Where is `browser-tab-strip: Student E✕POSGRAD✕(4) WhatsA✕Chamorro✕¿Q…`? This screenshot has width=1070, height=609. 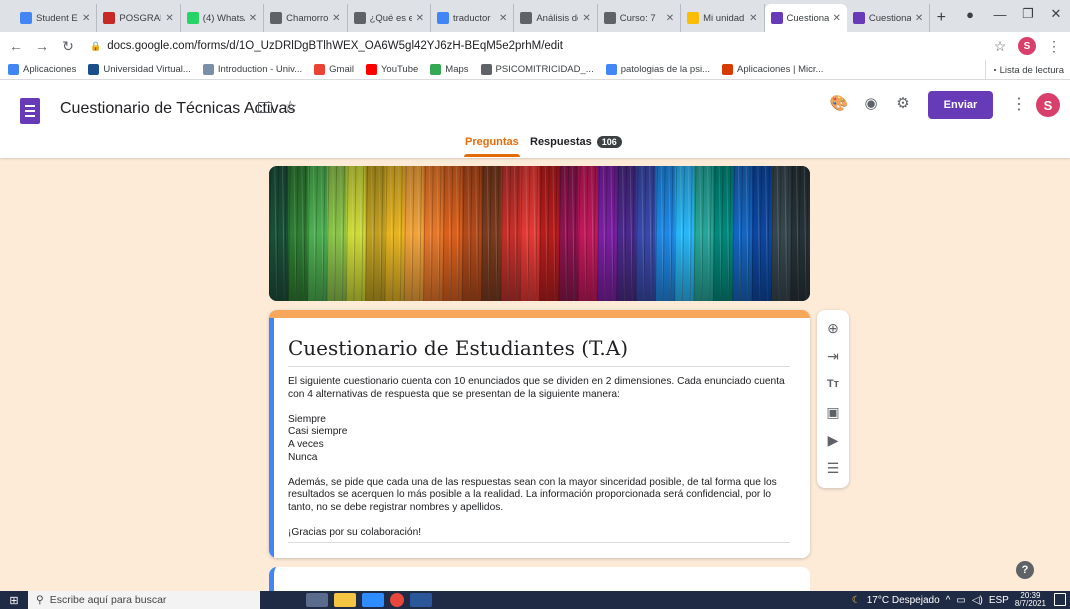
browser-tab-strip: Student E✕POSGRAD✕(4) WhatsA✕Chamorro✕¿Q… is located at coordinates (535, 16).